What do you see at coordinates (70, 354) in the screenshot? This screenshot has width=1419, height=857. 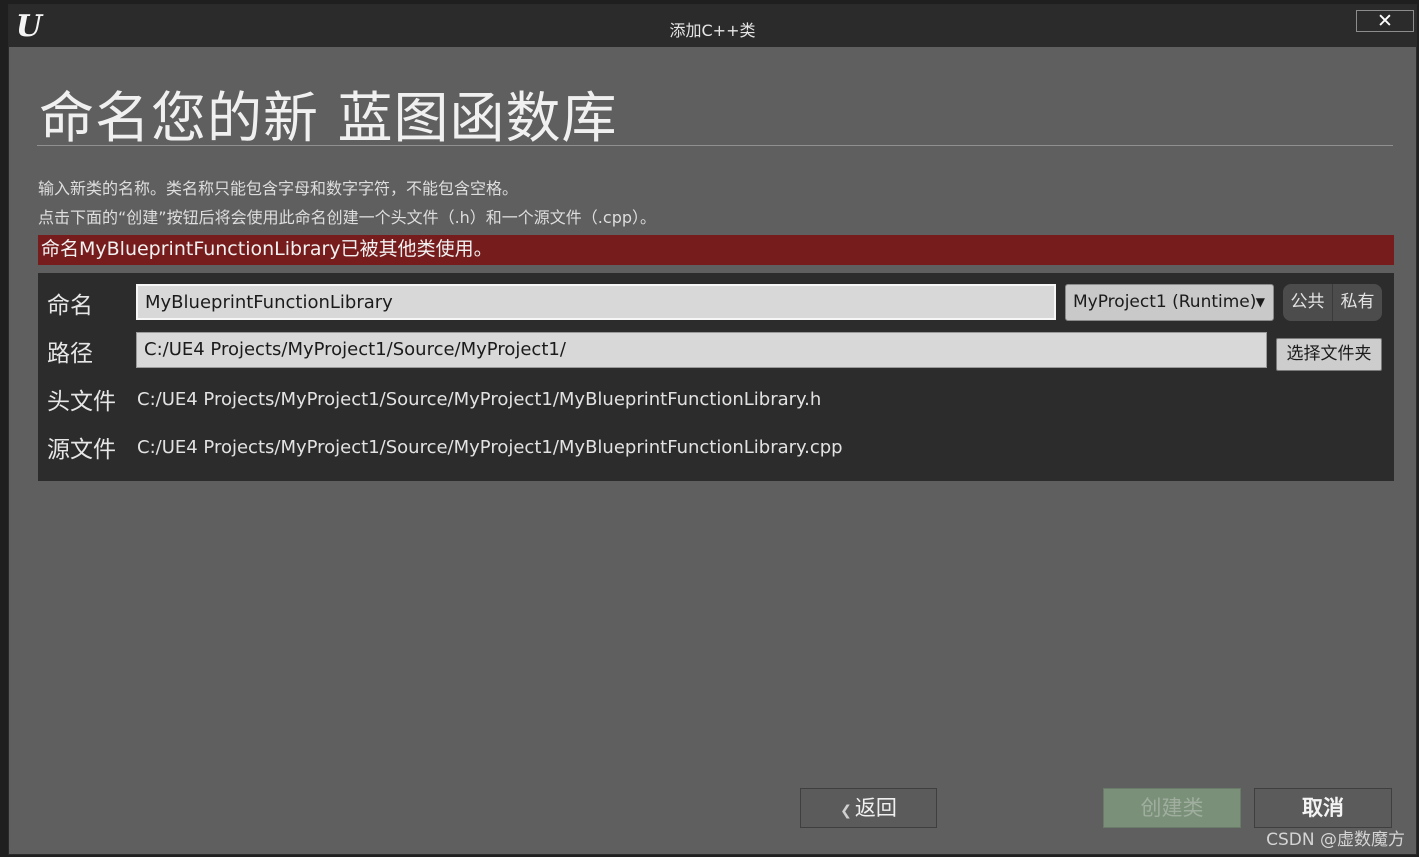 I see `path-label: 路径` at bounding box center [70, 354].